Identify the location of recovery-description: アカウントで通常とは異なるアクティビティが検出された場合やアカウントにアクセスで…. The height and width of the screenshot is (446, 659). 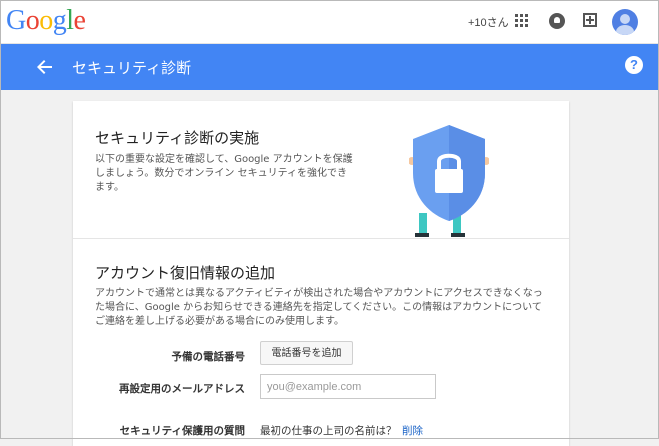
(319, 307).